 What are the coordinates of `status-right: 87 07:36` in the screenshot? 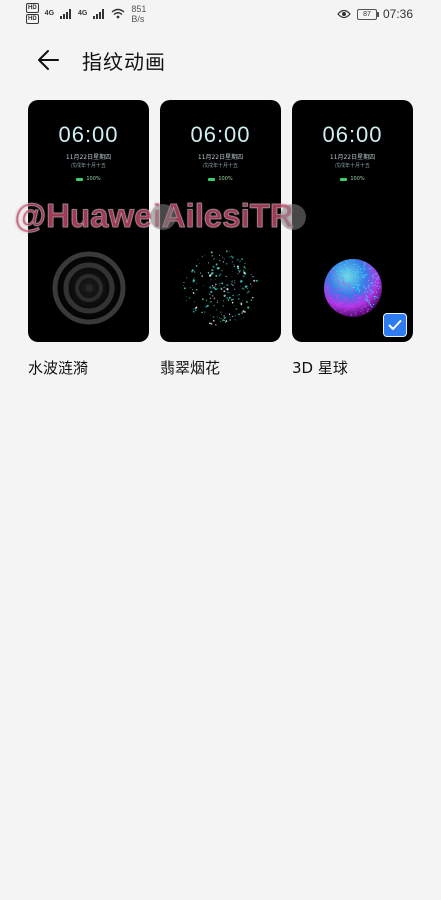 It's located at (375, 14).